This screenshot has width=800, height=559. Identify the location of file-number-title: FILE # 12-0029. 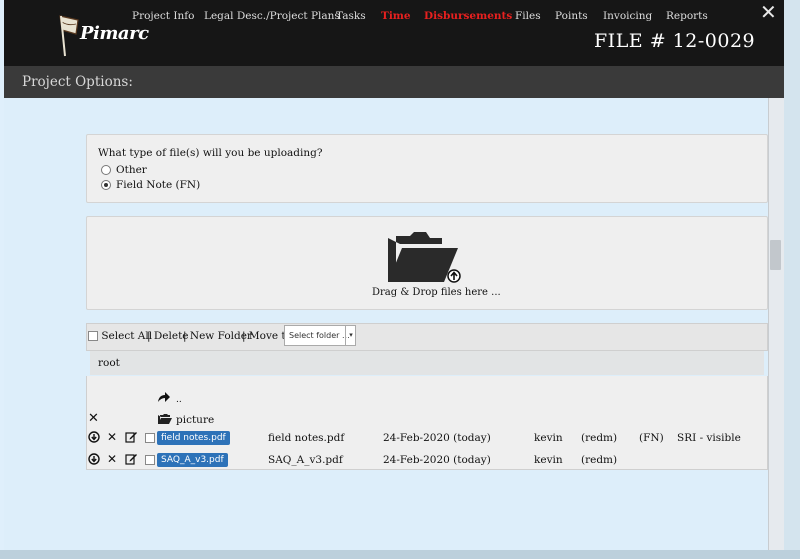
(675, 41).